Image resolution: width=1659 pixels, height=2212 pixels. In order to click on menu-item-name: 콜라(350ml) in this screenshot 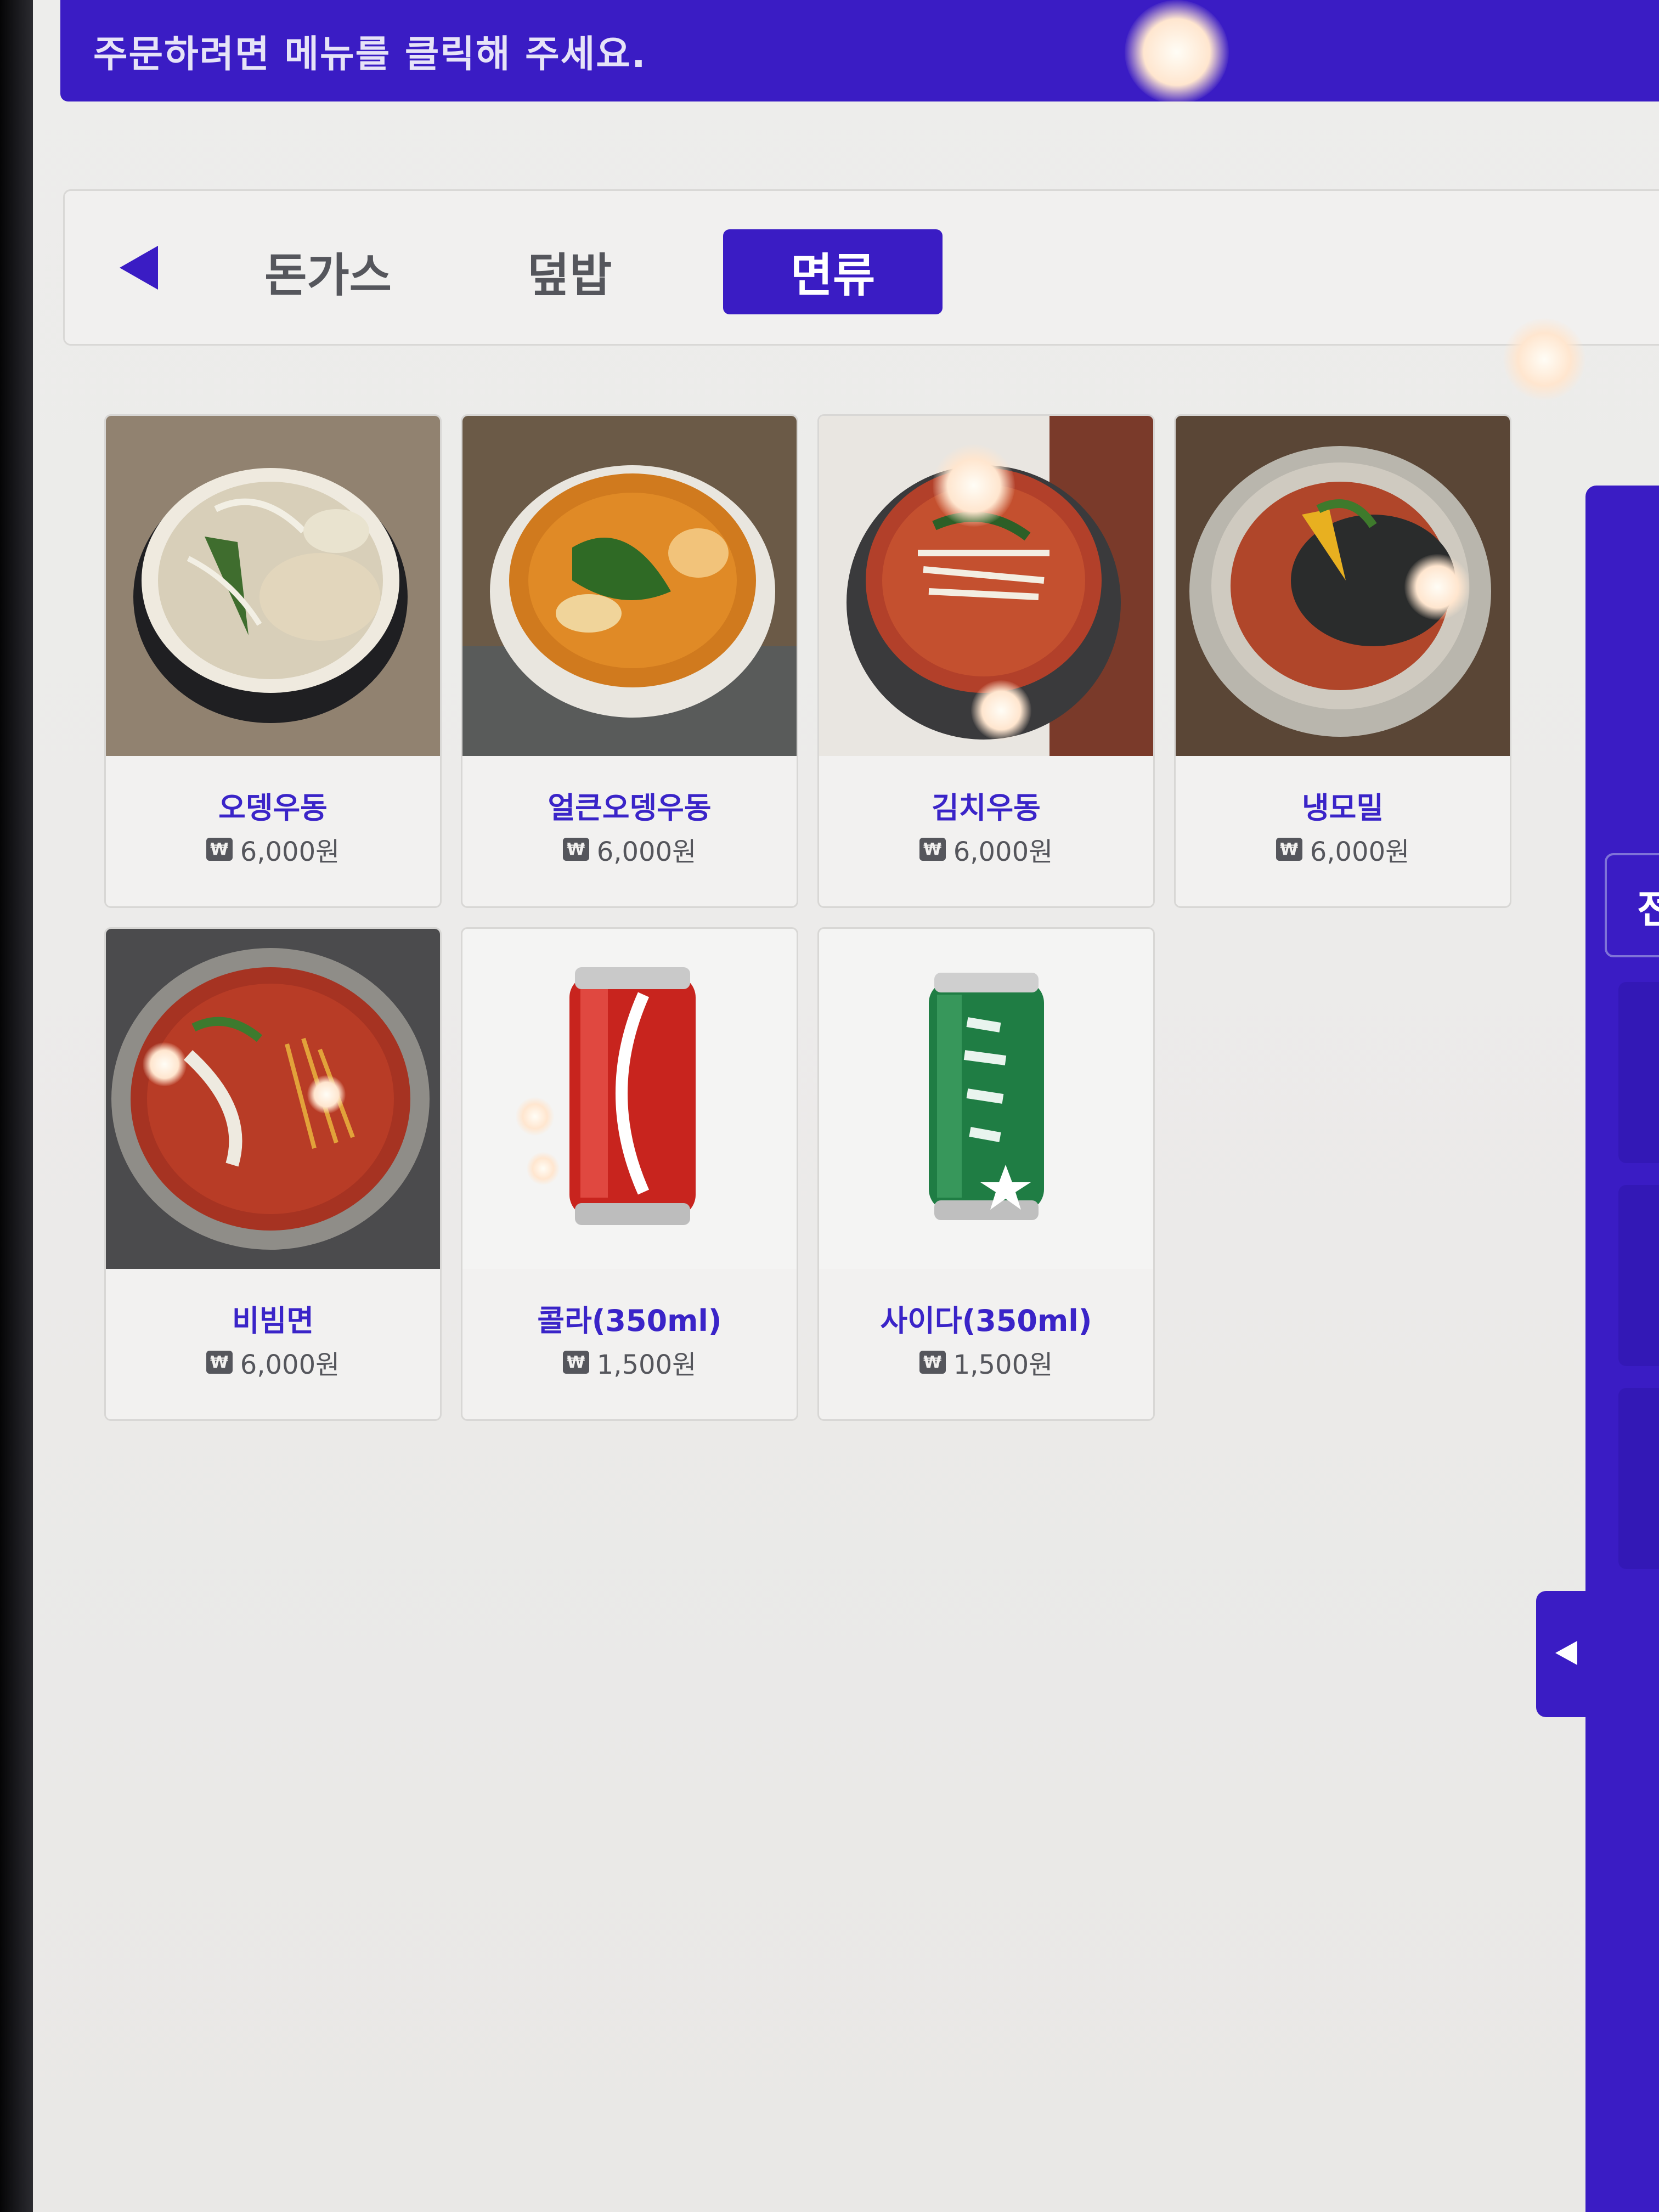, I will do `click(629, 1321)`.